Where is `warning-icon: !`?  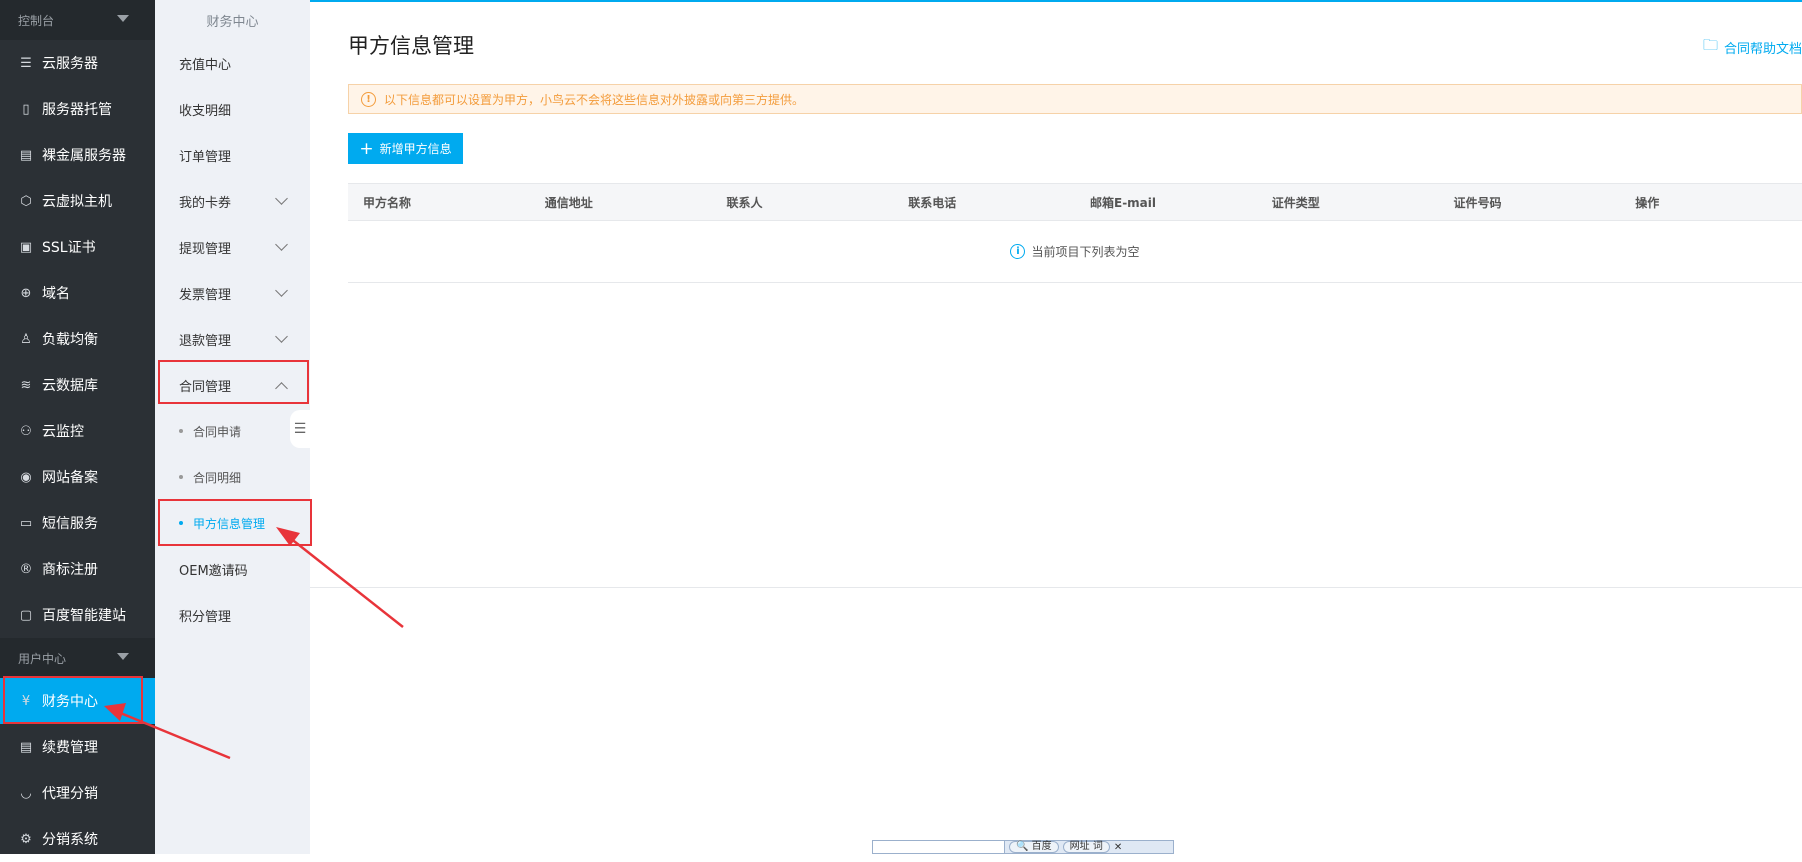
warning-icon: ! is located at coordinates (368, 99).